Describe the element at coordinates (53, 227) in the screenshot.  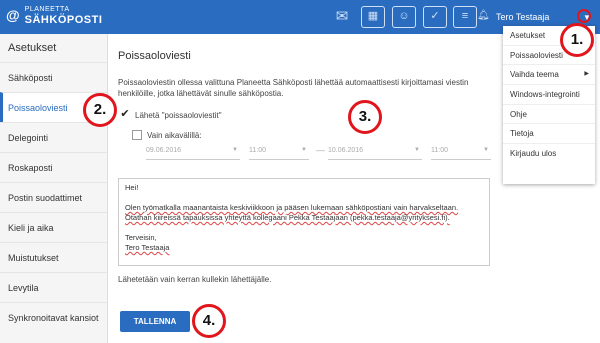
I see `sidebar-item-language-time: Kieli ja aika` at that location.